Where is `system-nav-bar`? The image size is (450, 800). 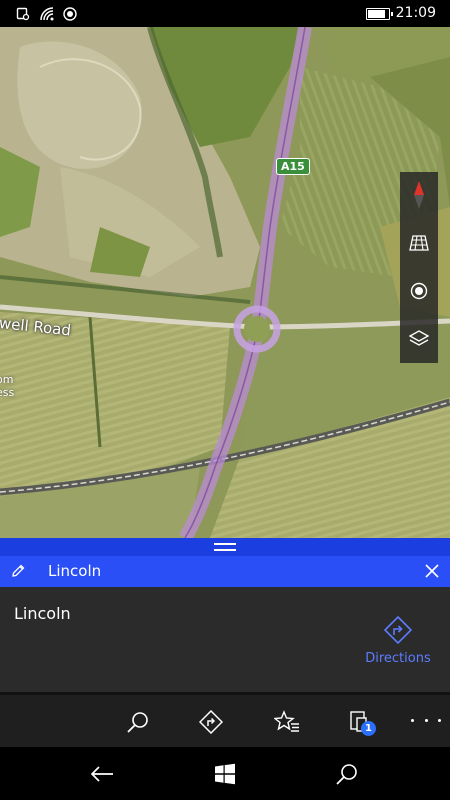 system-nav-bar is located at coordinates (225, 773).